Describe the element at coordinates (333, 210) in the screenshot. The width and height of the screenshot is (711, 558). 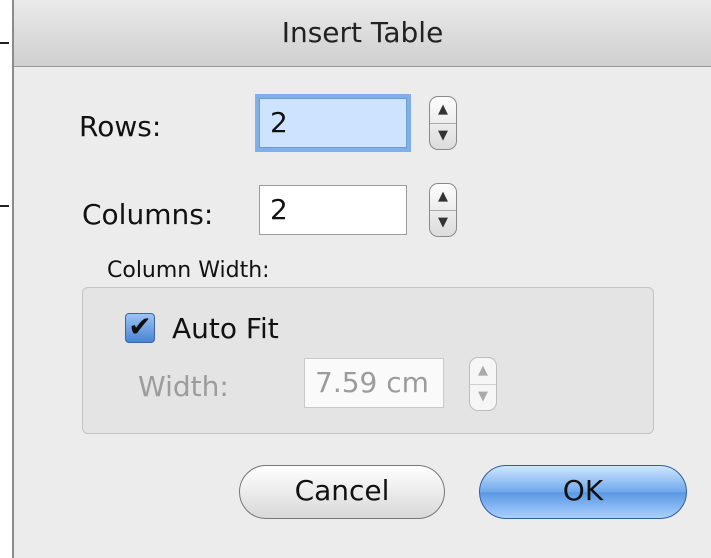
I see `columns-input: 2` at that location.